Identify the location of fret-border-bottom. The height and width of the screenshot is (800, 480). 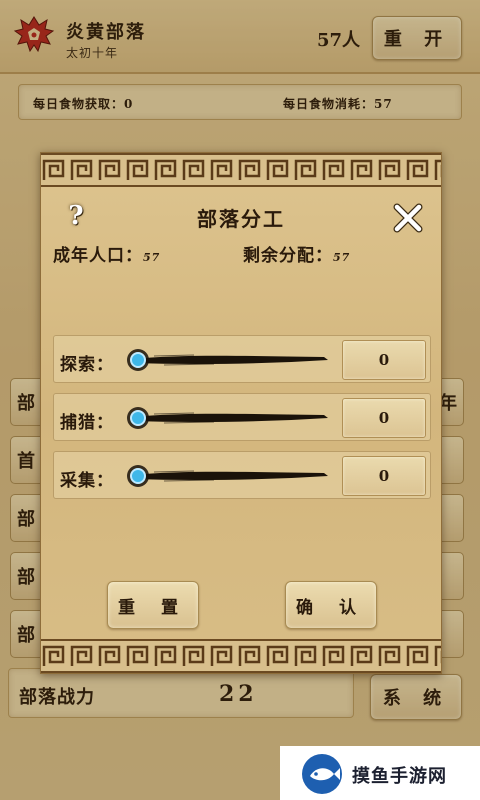
(241, 656).